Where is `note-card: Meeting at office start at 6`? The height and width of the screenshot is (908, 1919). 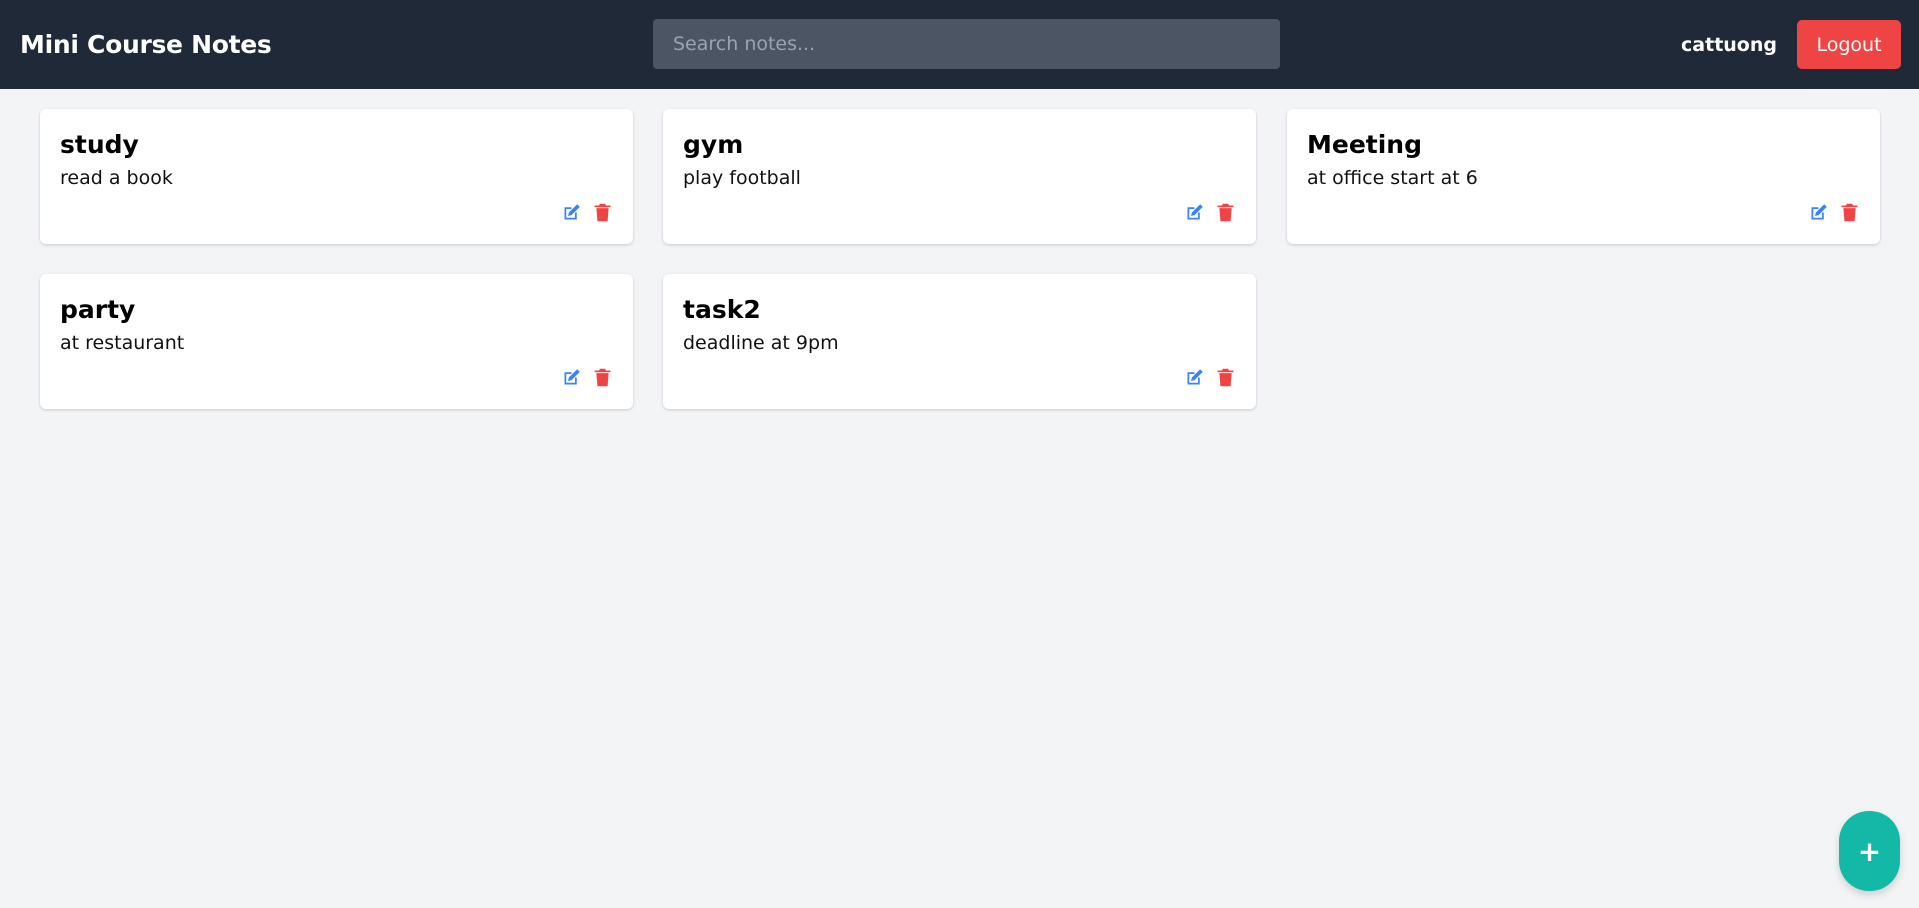
note-card: Meeting at office start at 6 is located at coordinates (1583, 176).